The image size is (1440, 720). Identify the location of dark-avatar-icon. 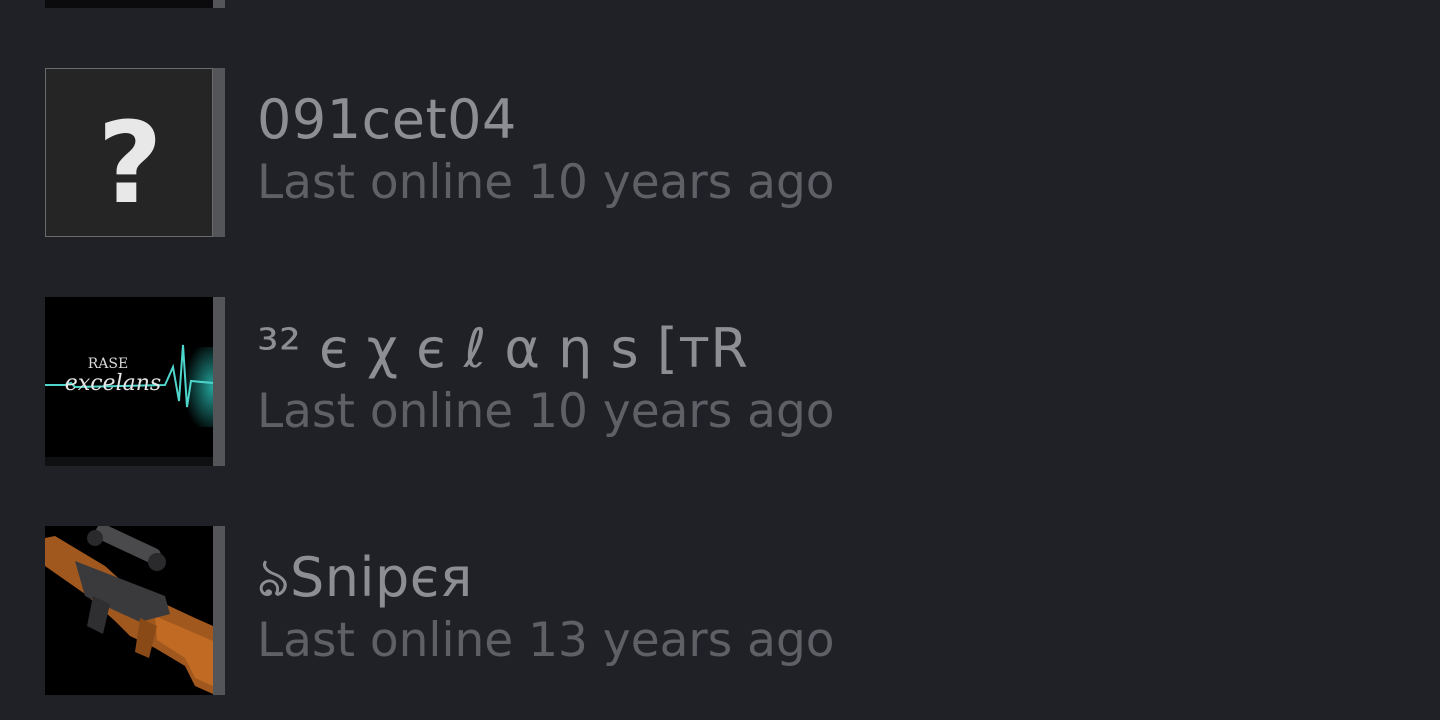
(129, 4).